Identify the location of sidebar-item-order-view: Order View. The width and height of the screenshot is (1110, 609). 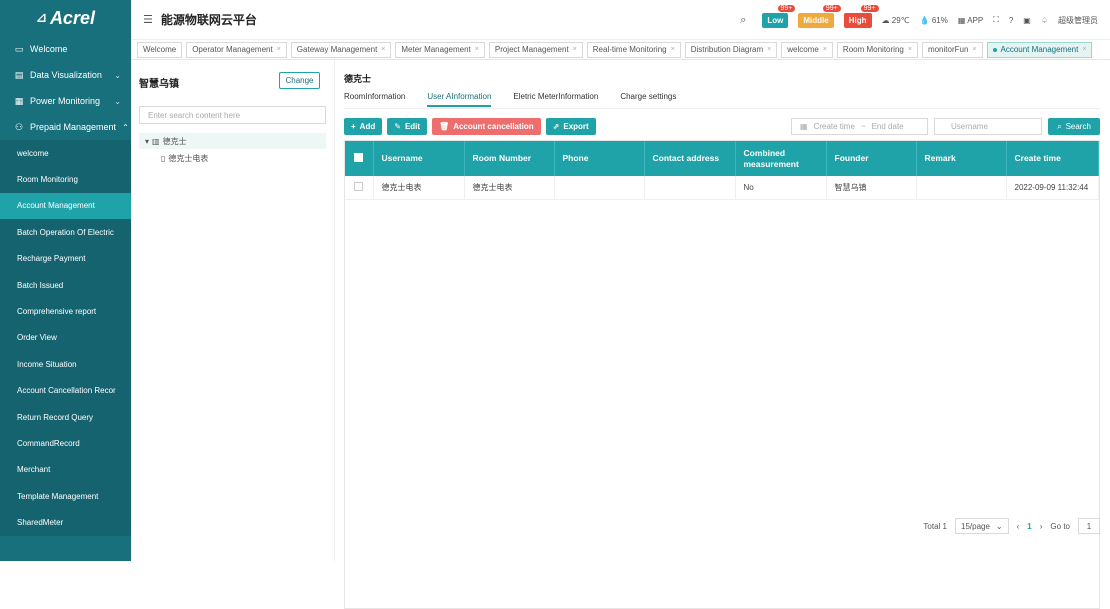
(65, 338).